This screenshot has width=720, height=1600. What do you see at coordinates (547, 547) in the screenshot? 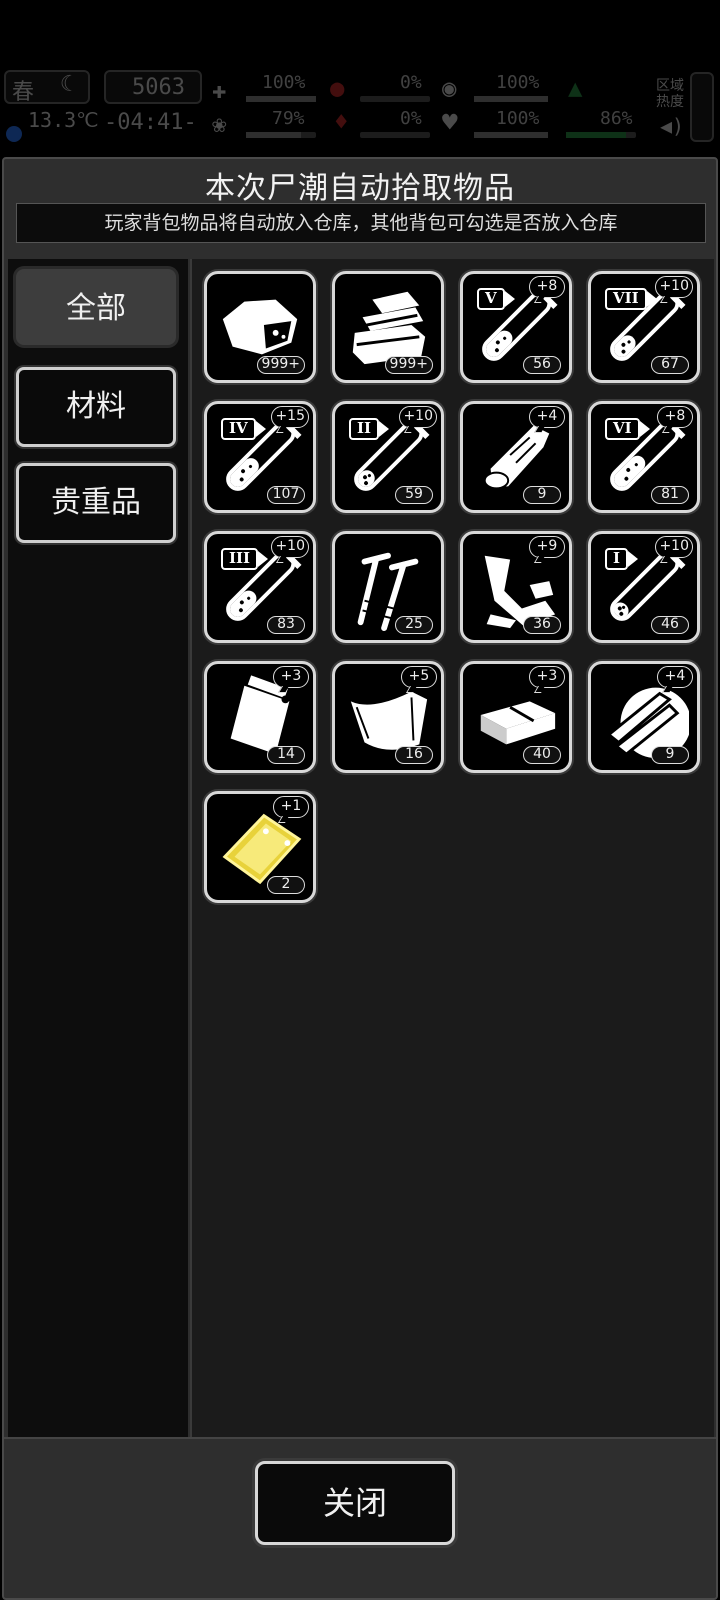
I see `bonus-badge: +9` at bounding box center [547, 547].